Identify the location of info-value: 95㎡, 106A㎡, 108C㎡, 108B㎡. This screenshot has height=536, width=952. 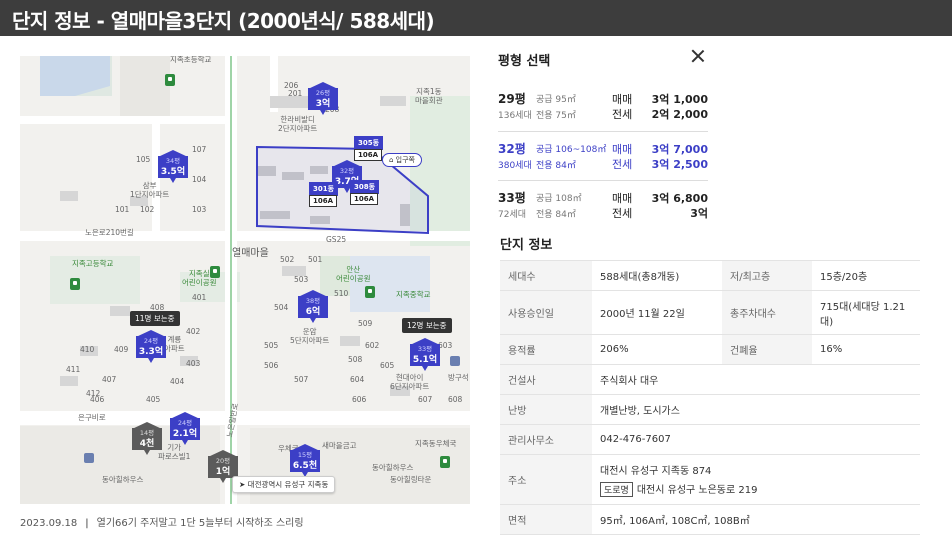
(756, 519).